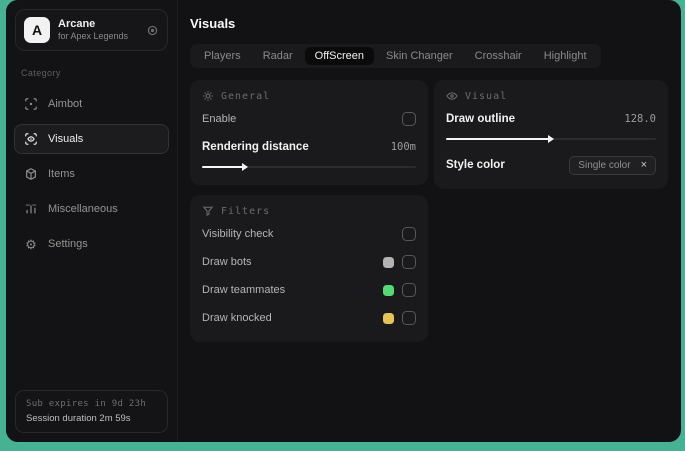 The image size is (685, 451). What do you see at coordinates (309, 132) in the screenshot?
I see `panel-general: General Enable Rendering distance 100m` at bounding box center [309, 132].